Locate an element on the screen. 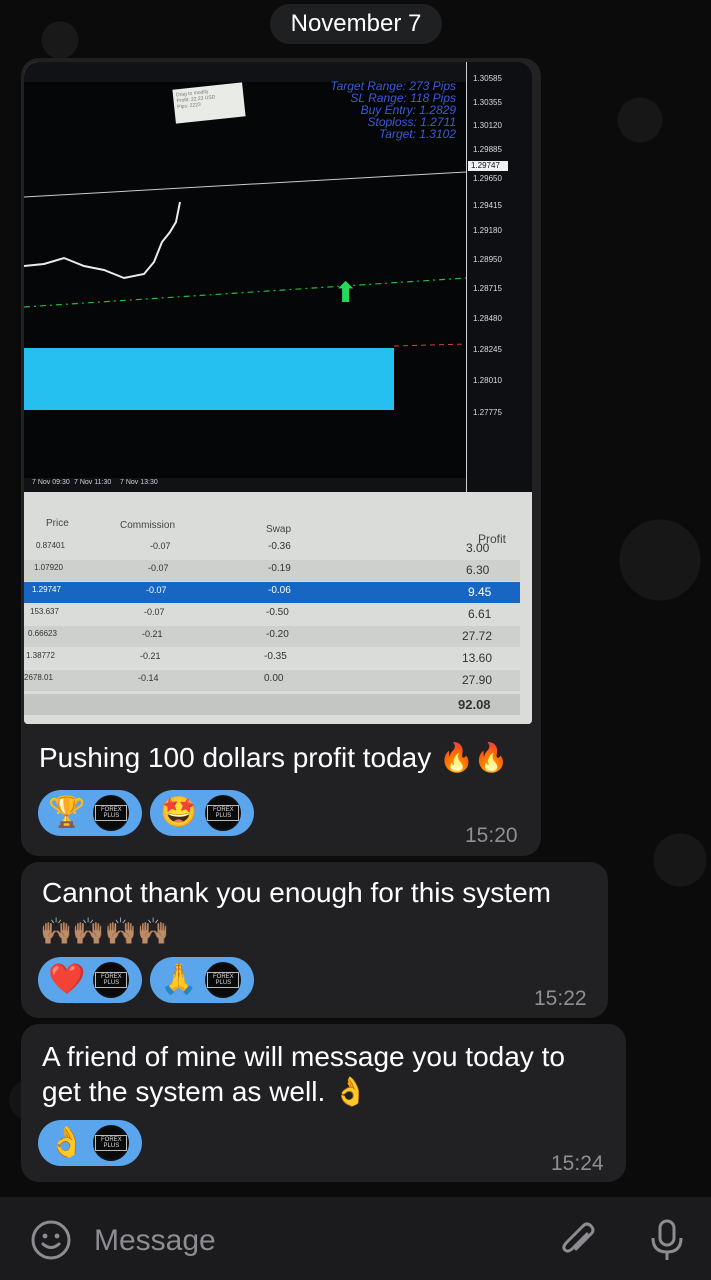 Image resolution: width=711 pixels, height=1280 pixels. microphone-icon is located at coordinates (667, 1240).